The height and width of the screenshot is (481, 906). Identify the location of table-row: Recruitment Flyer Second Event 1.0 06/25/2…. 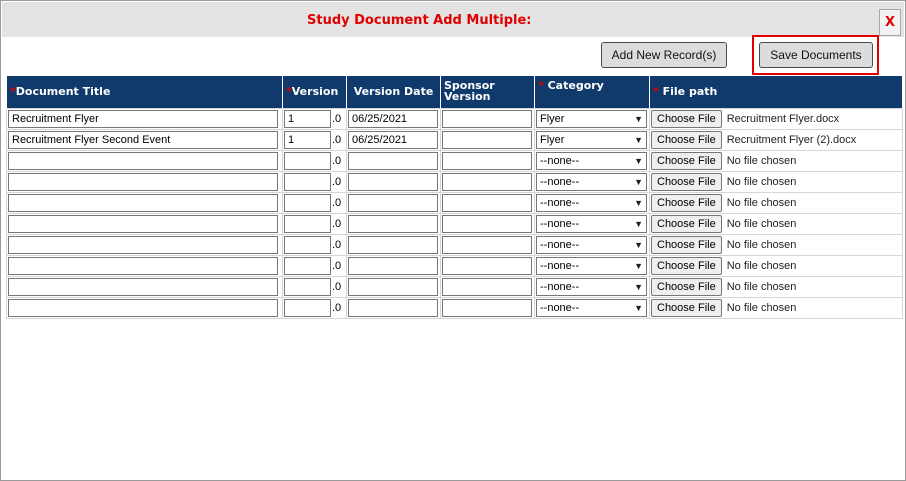
(454, 139).